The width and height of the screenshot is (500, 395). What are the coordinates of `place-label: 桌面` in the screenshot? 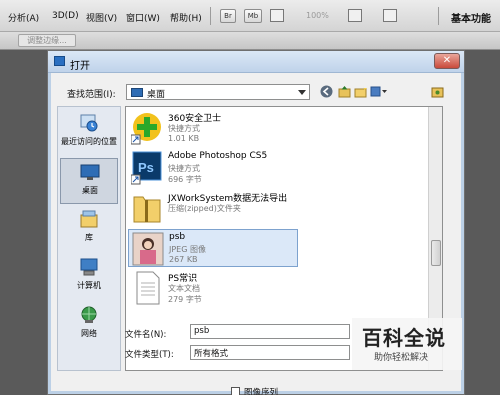 It's located at (90, 190).